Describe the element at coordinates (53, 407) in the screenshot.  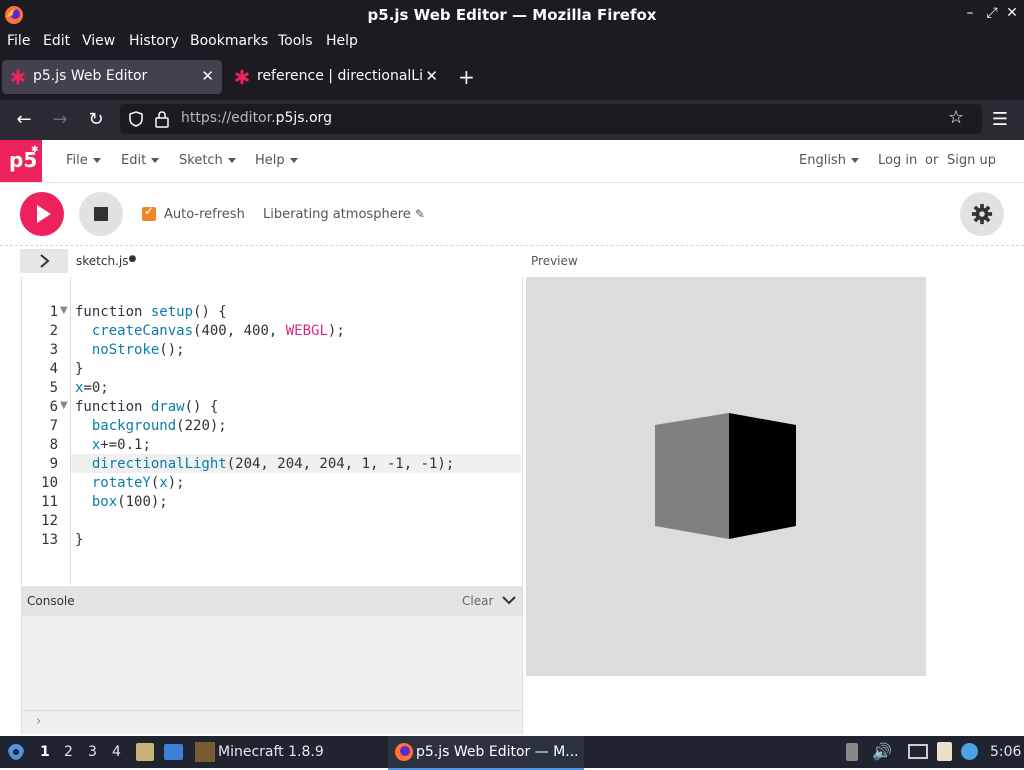
I see `line-number: 6` at that location.